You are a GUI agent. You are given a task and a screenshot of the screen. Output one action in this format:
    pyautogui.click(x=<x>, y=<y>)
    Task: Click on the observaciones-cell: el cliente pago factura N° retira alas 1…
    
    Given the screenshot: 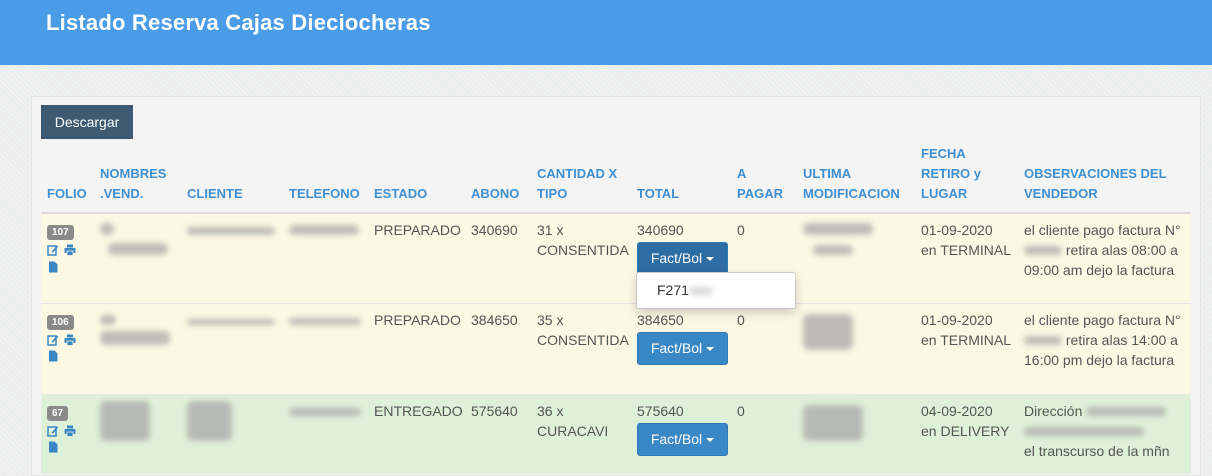 What is the action you would take?
    pyautogui.click(x=1104, y=348)
    